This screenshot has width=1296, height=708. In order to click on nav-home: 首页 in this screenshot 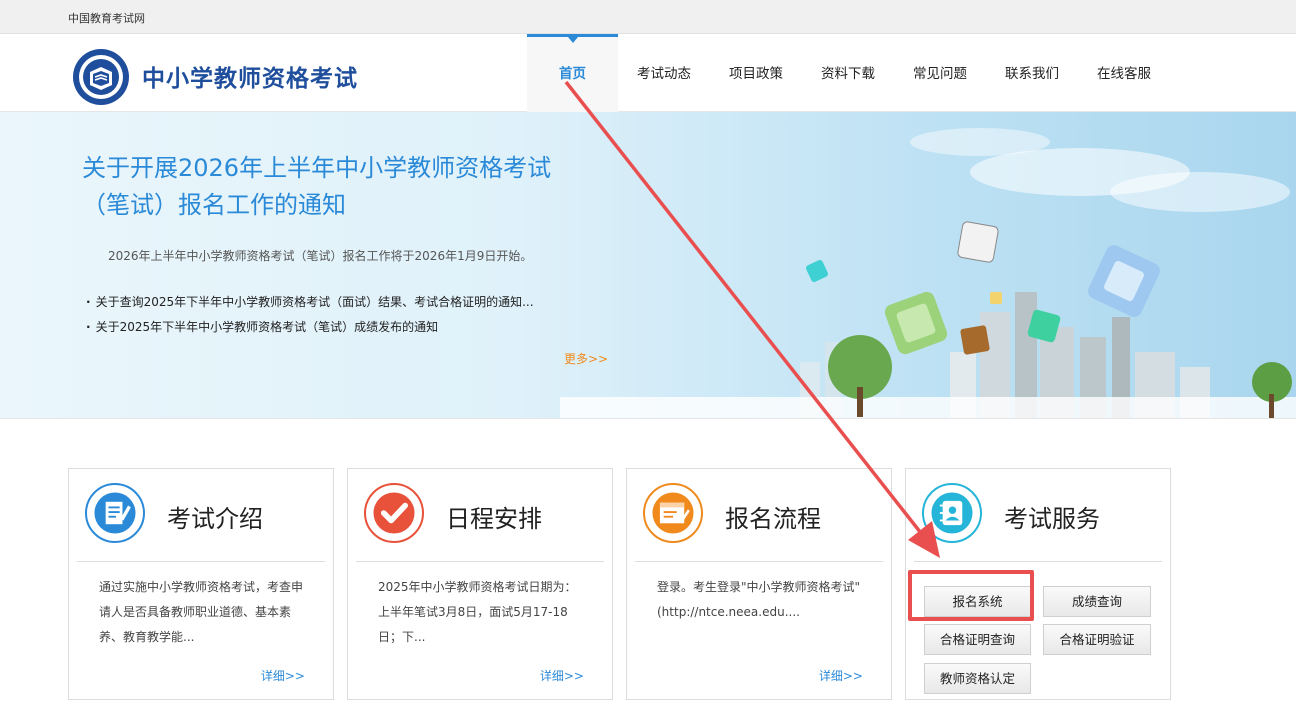, I will do `click(572, 73)`.